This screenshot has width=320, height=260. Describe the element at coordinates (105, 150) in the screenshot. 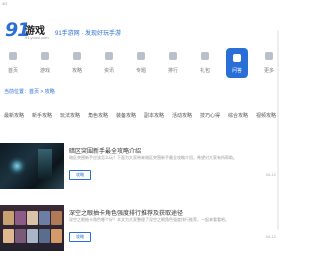

I see `article-title: 暗区突围新手最全攻略介绍` at that location.